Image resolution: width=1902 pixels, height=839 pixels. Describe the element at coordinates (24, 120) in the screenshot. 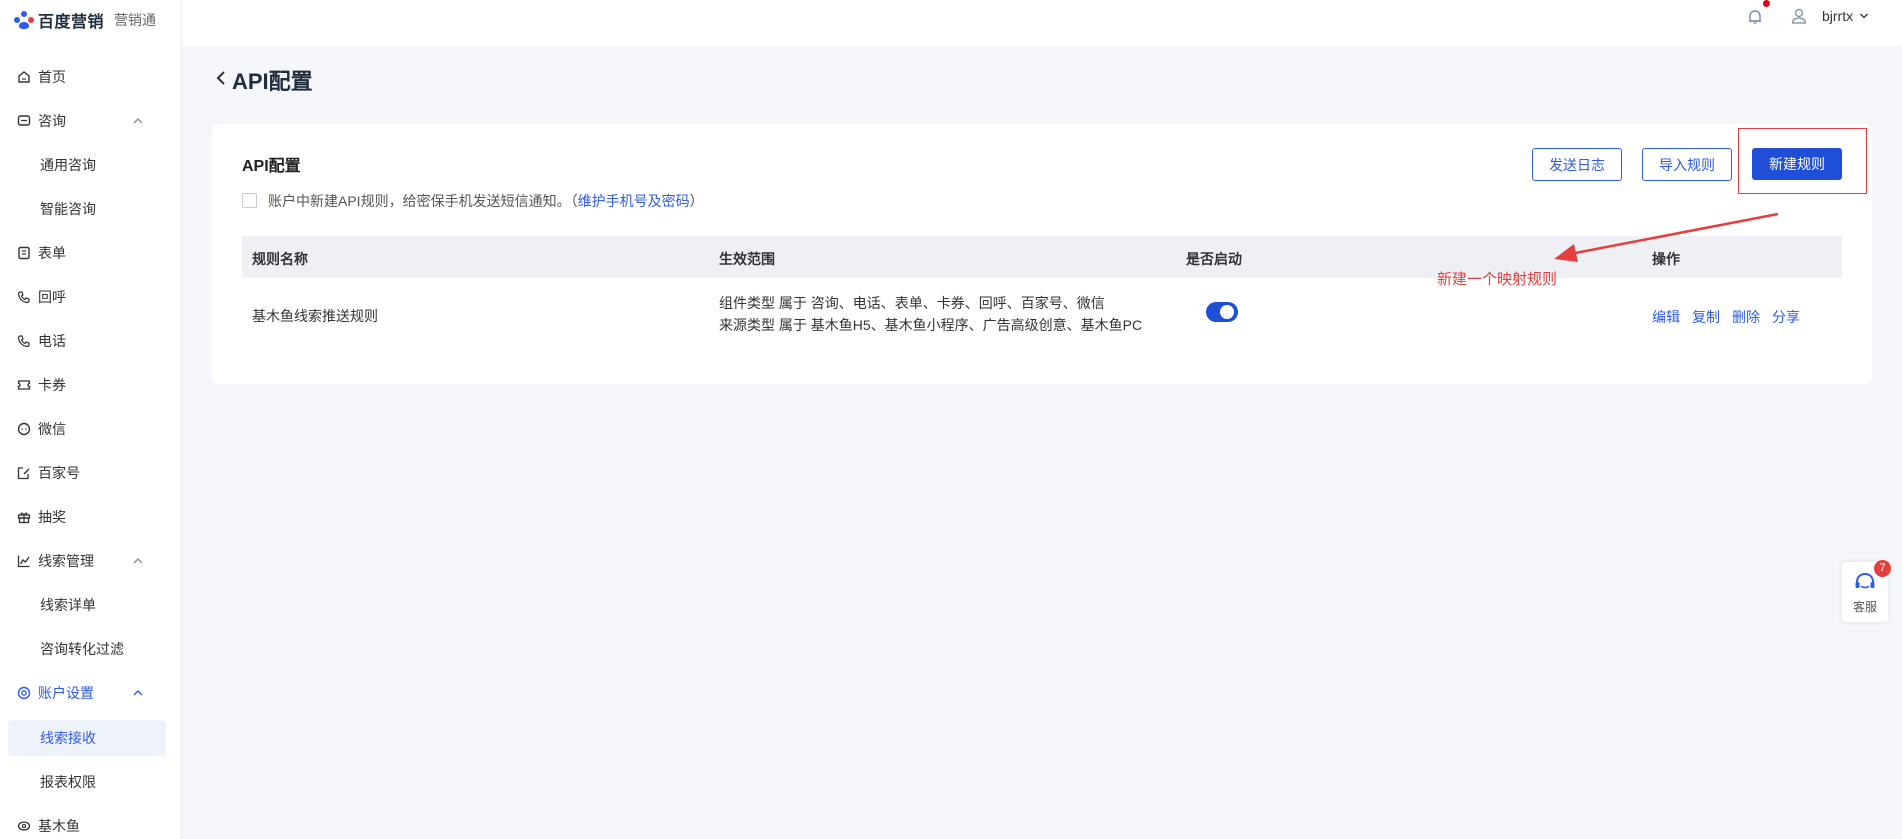

I see `chat-box-icon` at that location.